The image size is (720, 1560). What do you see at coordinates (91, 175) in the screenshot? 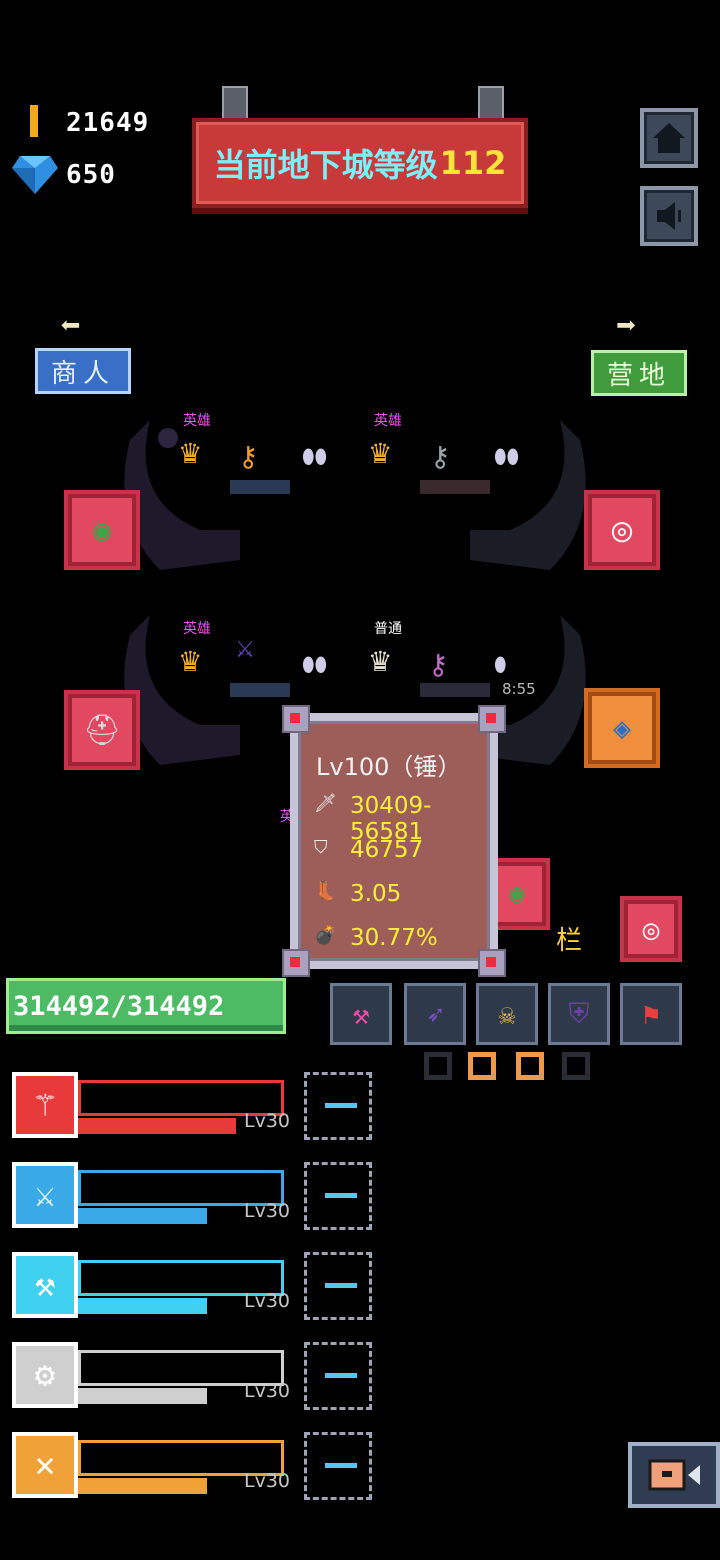
I see `gem-amount: 650` at bounding box center [91, 175].